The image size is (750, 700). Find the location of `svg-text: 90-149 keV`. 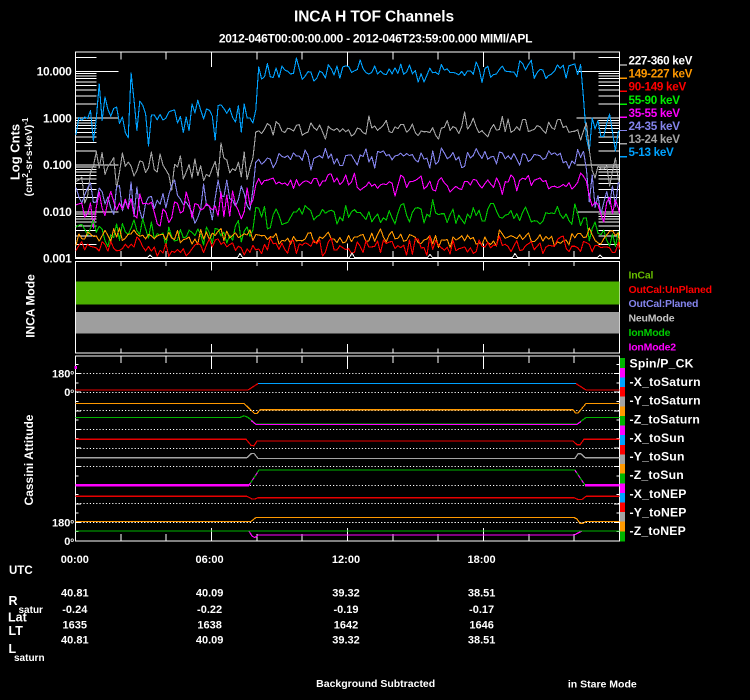

svg-text: 90-149 keV is located at coordinates (658, 87).